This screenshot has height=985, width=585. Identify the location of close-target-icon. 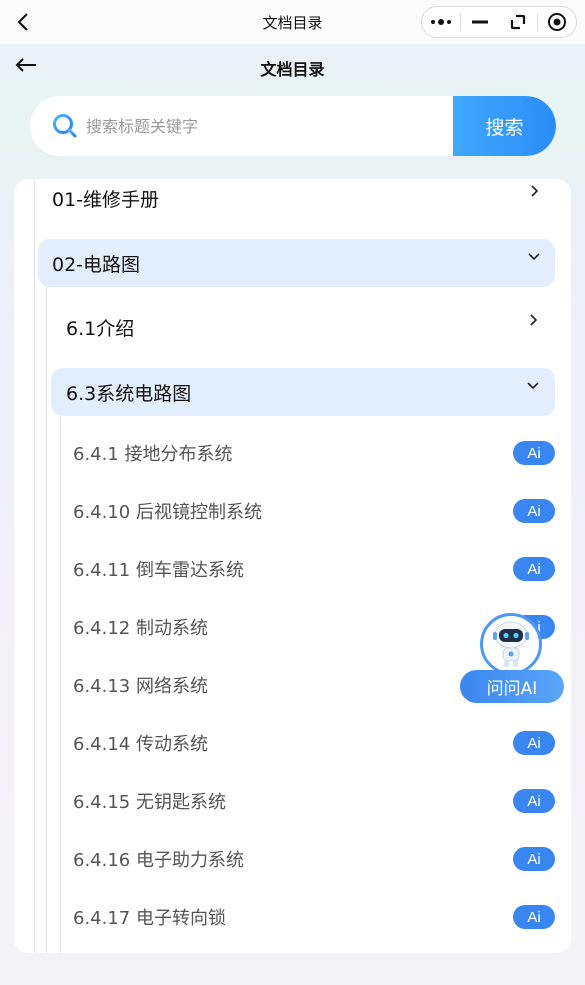
(557, 22).